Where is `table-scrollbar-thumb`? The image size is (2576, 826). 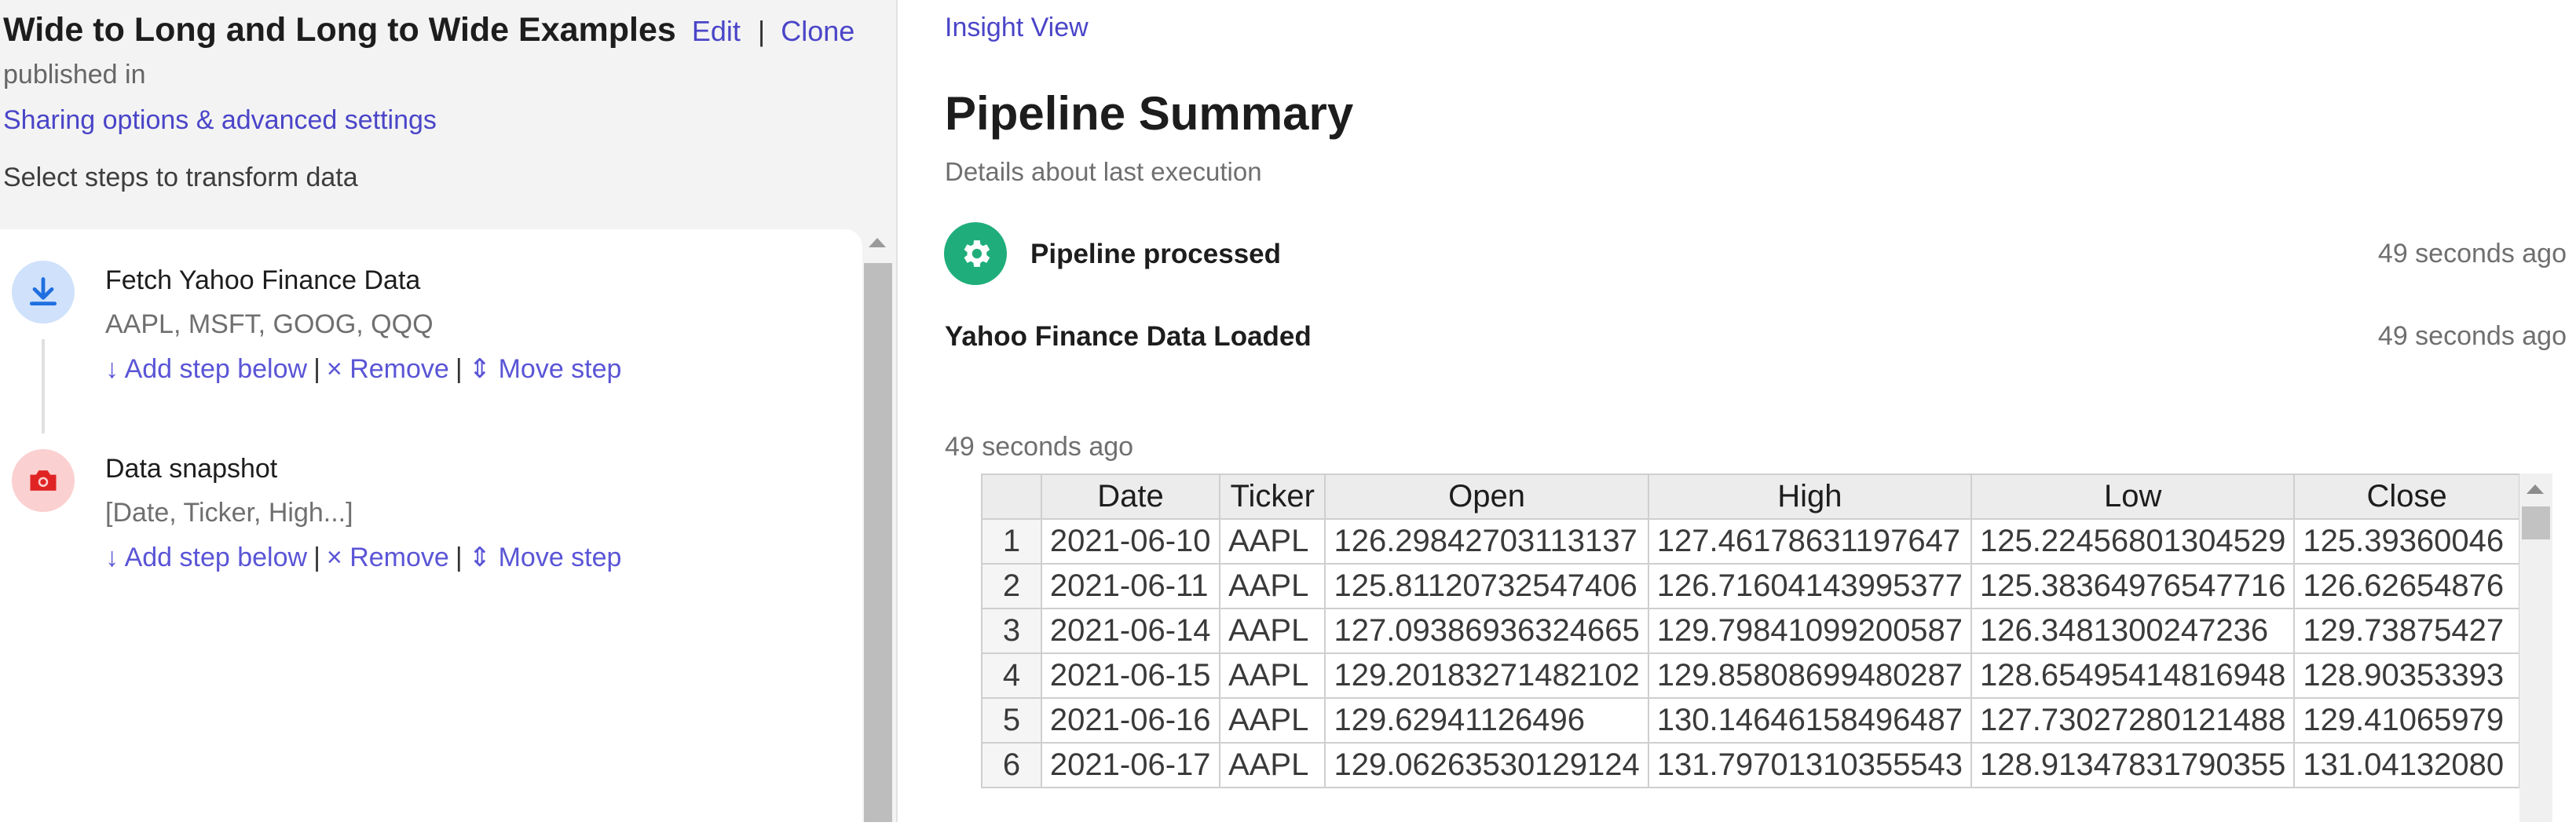 table-scrollbar-thumb is located at coordinates (2536, 522).